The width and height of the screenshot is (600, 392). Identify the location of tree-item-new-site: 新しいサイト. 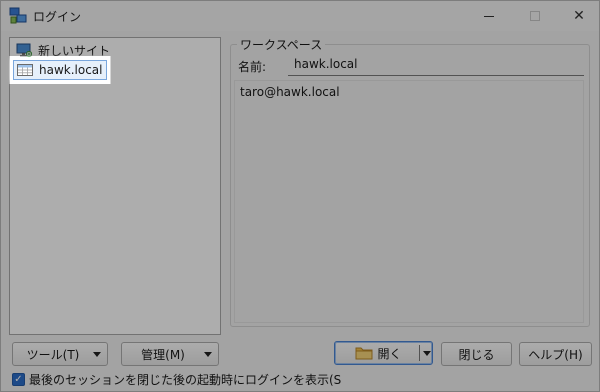
(63, 50).